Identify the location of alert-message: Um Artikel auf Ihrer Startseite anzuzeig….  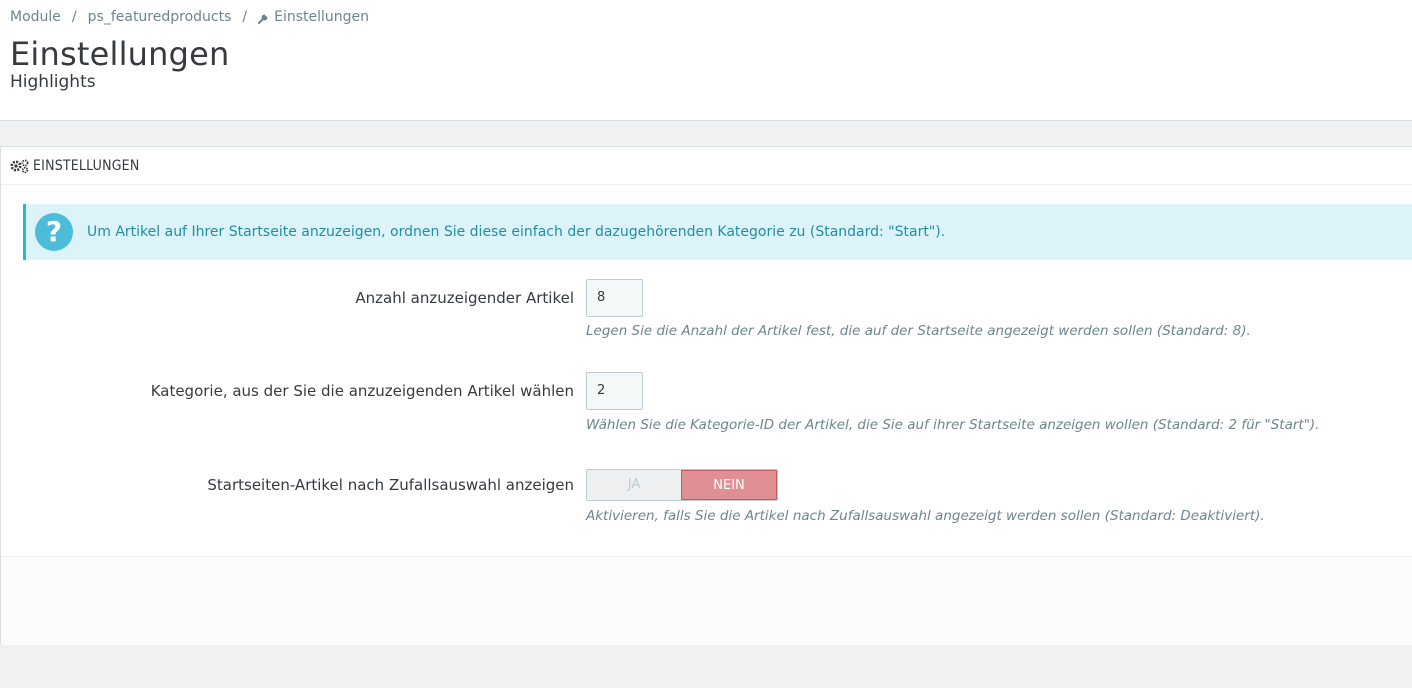
(516, 232).